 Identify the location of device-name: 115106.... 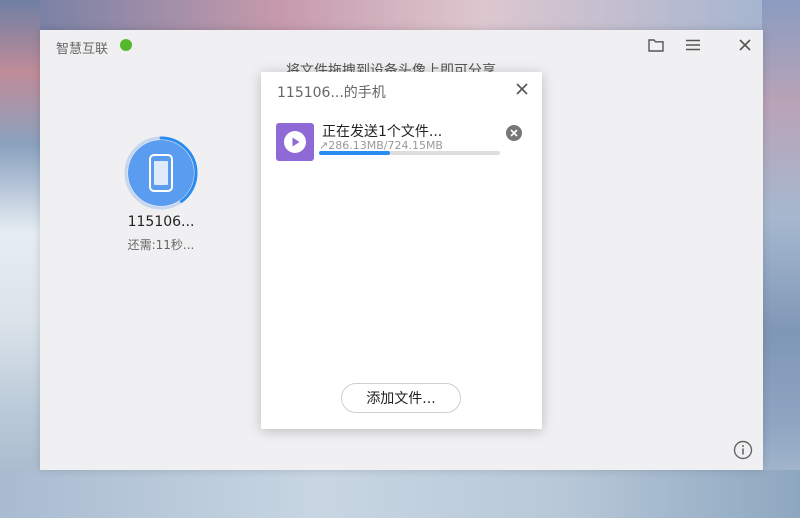
(161, 222).